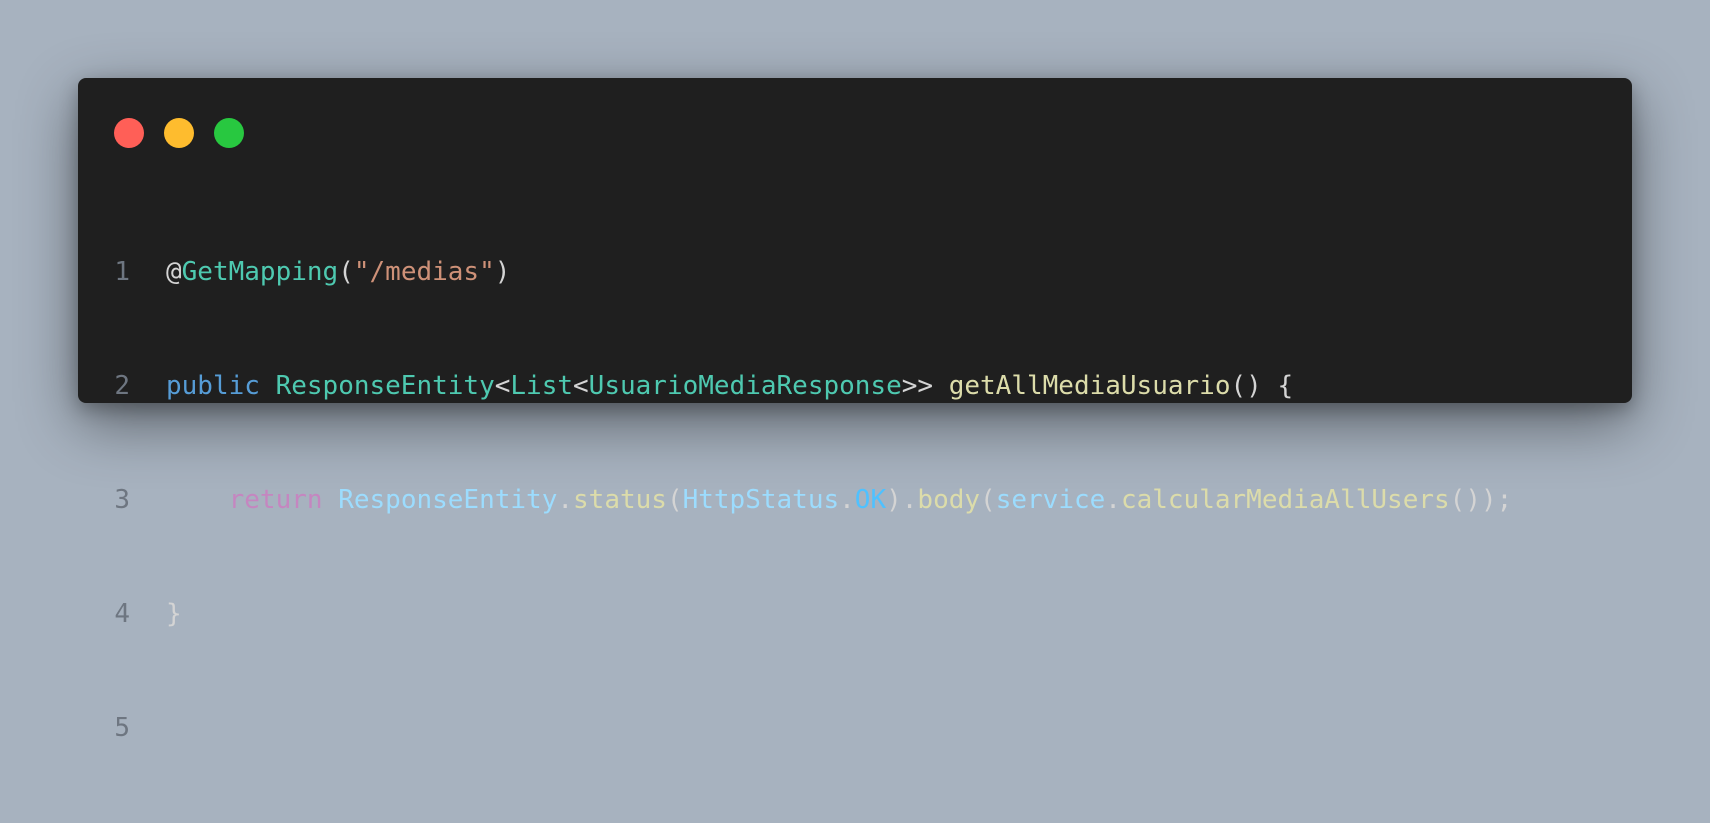 The image size is (1710, 823). I want to click on line-number: 3, so click(122, 500).